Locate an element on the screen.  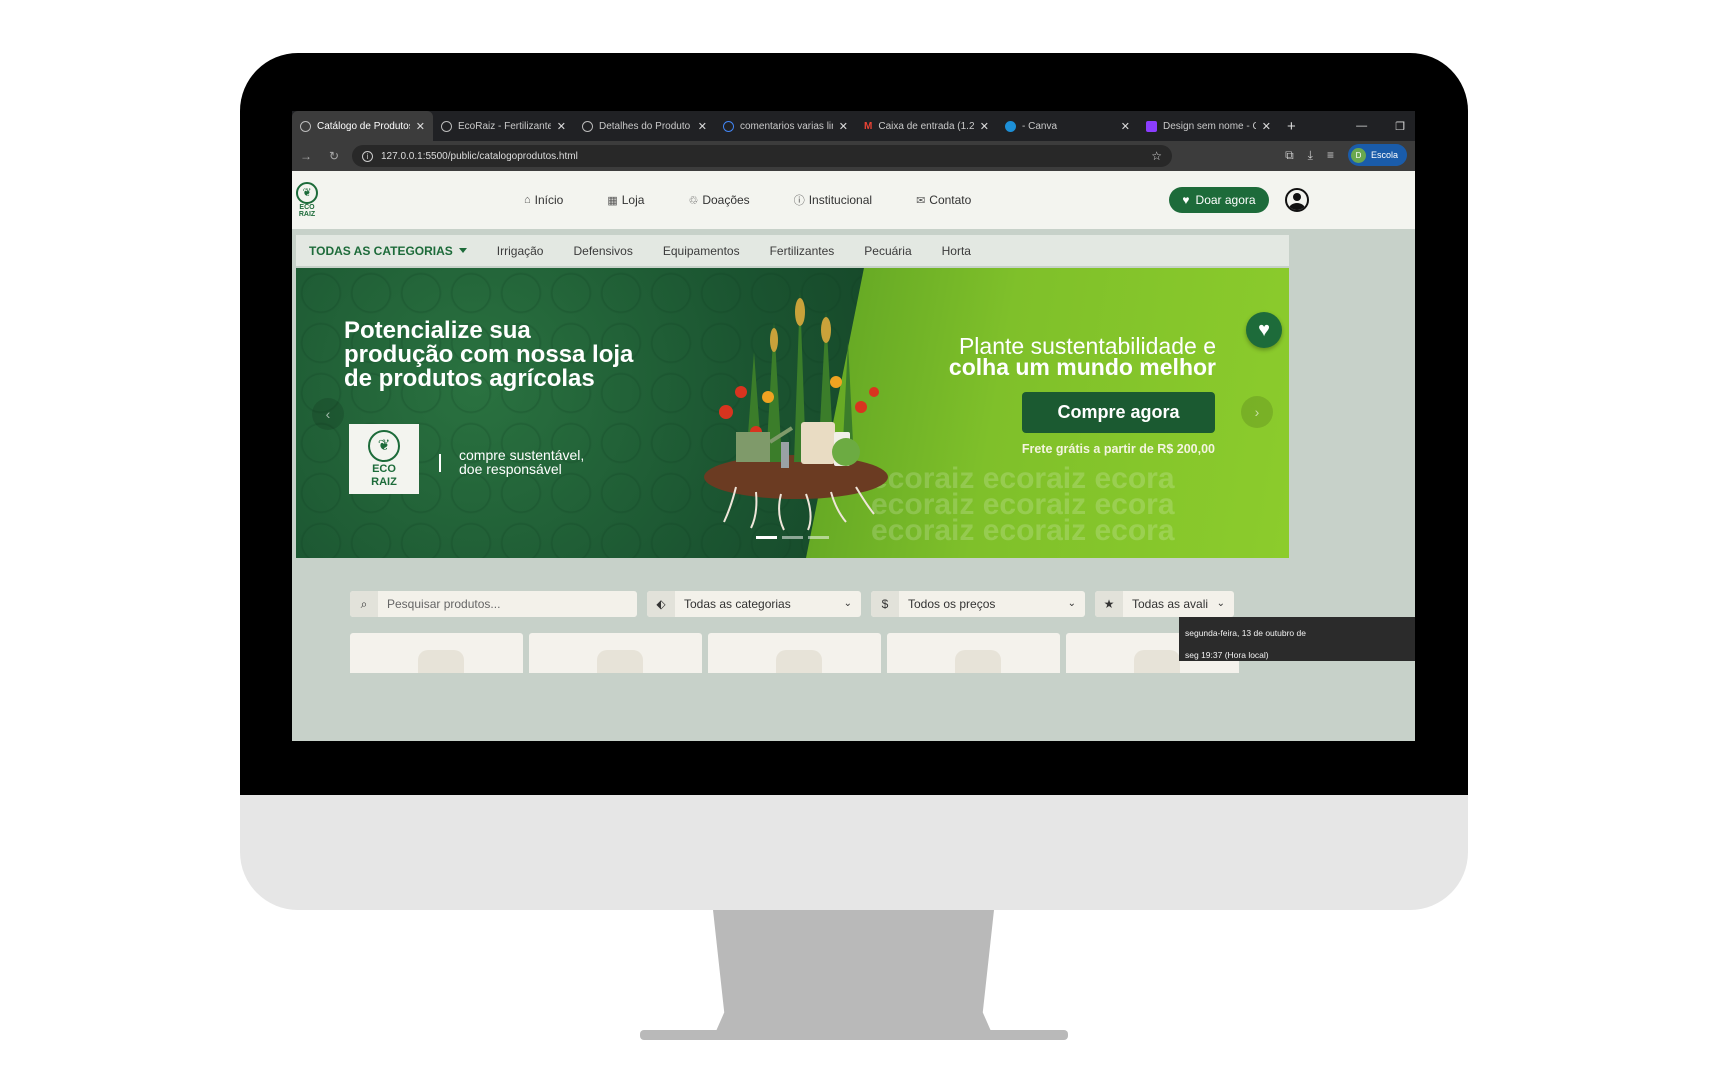
tooltip-time: seg 19:37 (Hora local) is located at coordinates (1227, 655).